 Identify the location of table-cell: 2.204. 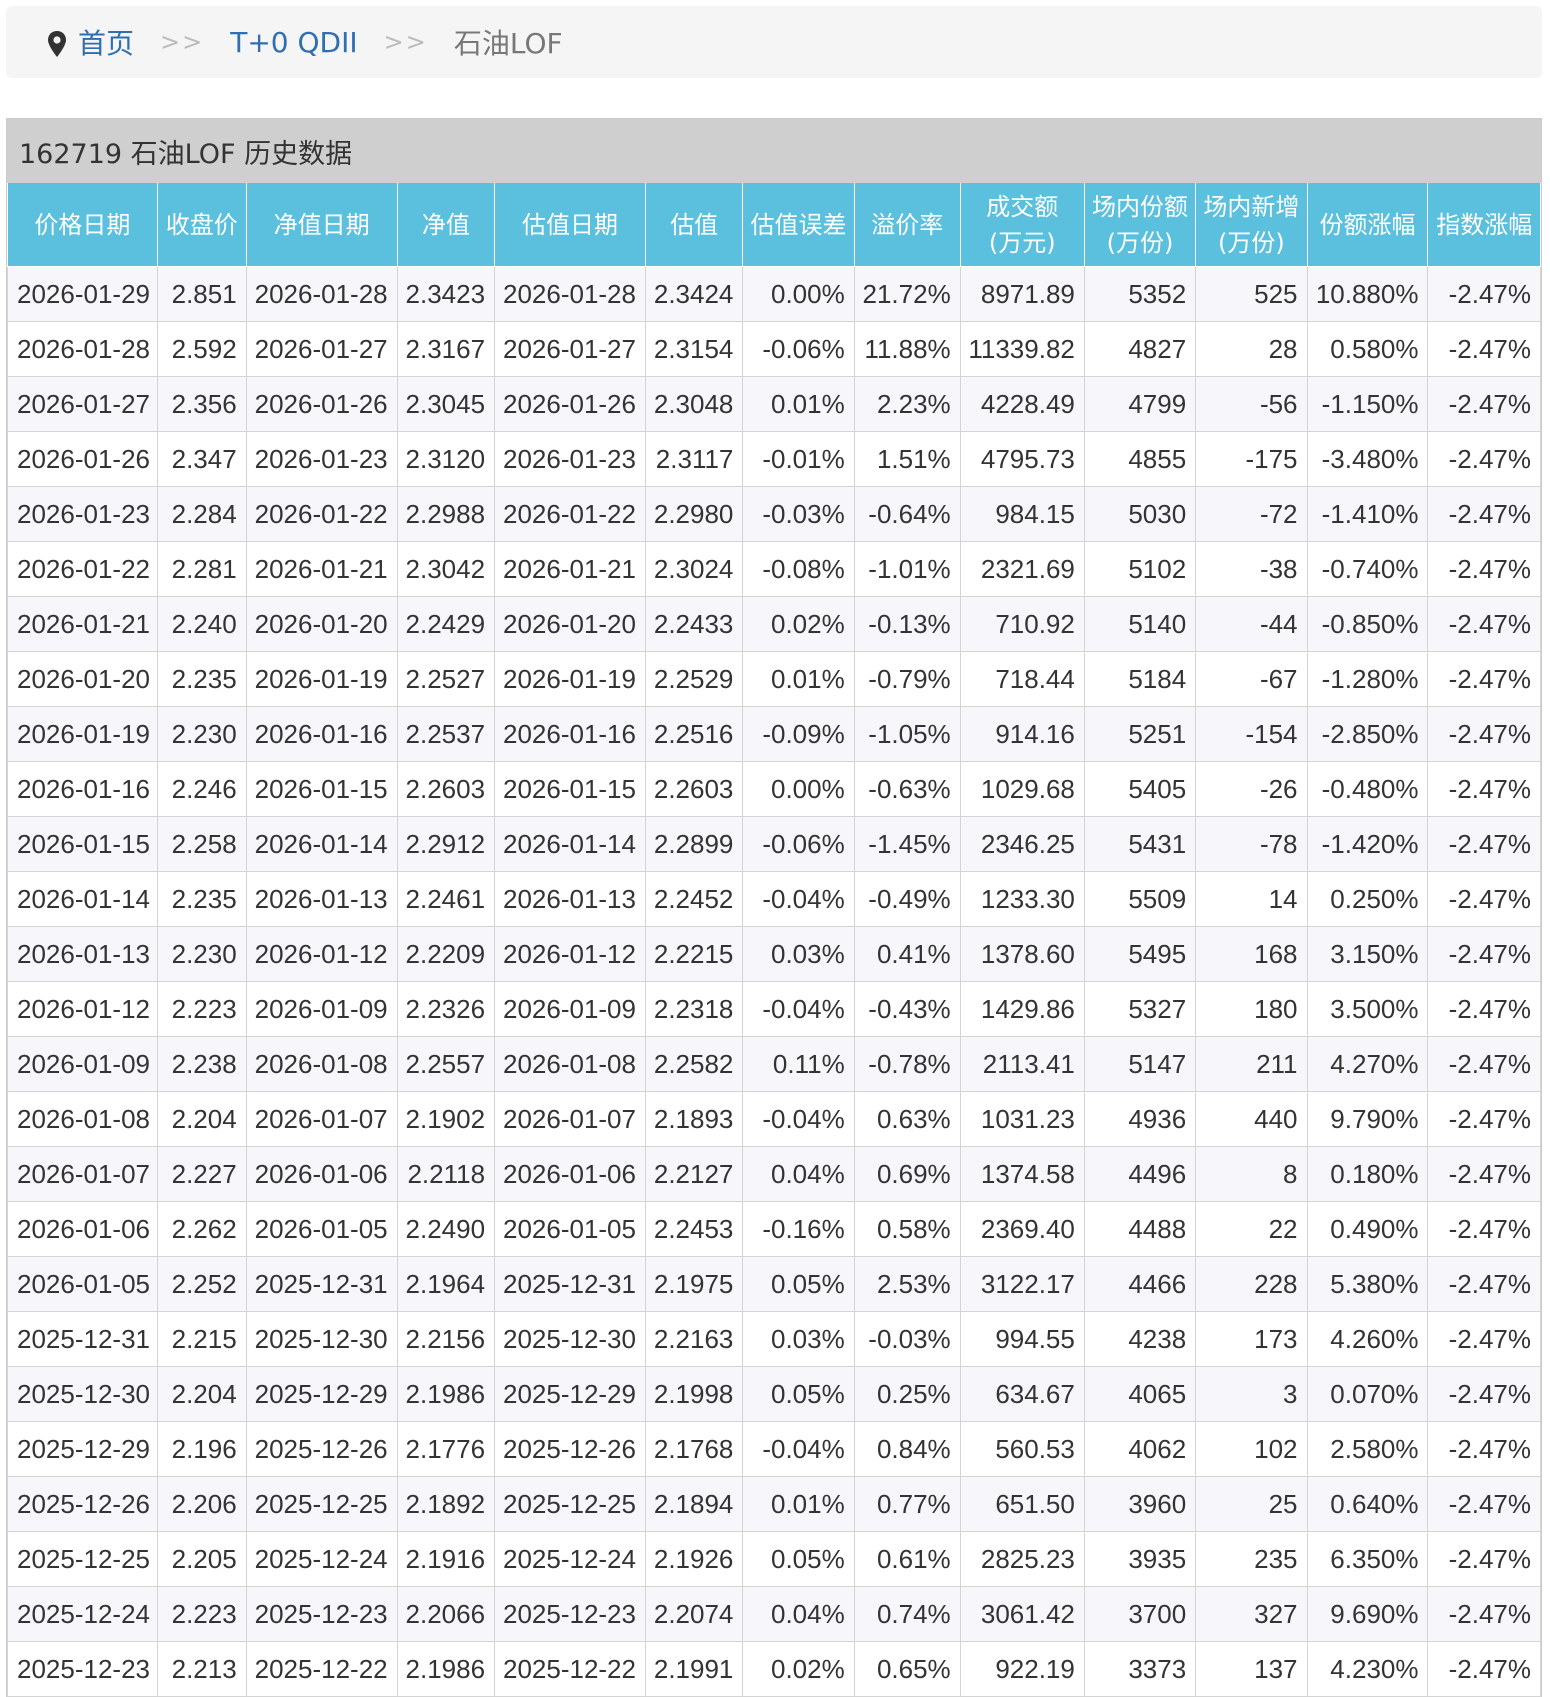
(201, 1119).